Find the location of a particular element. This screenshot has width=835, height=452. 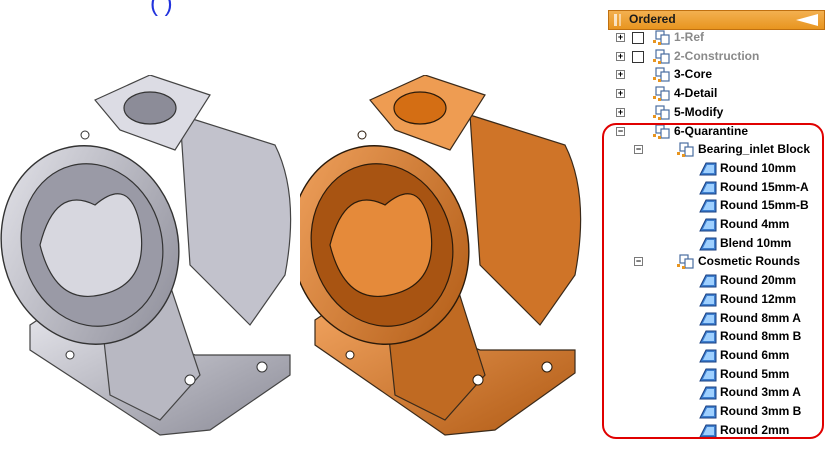

partial-heading: ( ) is located at coordinates (161, 8).